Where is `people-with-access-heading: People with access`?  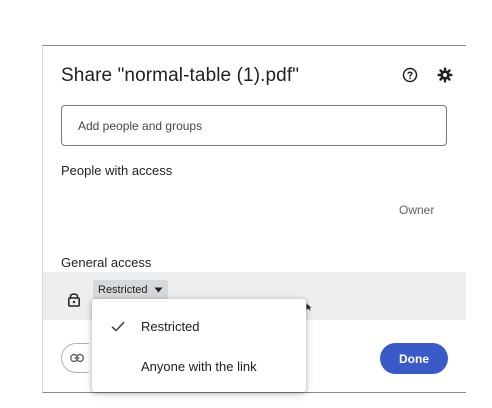
people-with-access-heading: People with access is located at coordinates (117, 170).